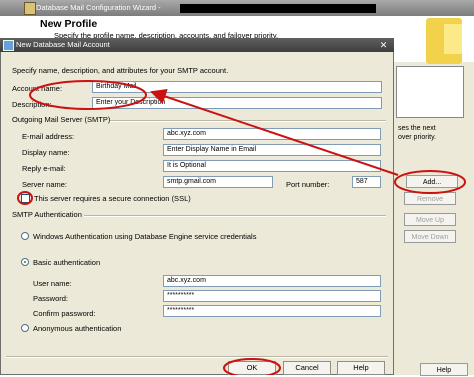 The image size is (474, 377). Describe the element at coordinates (430, 182) in the screenshot. I see `add-highlight-ellipse` at that location.